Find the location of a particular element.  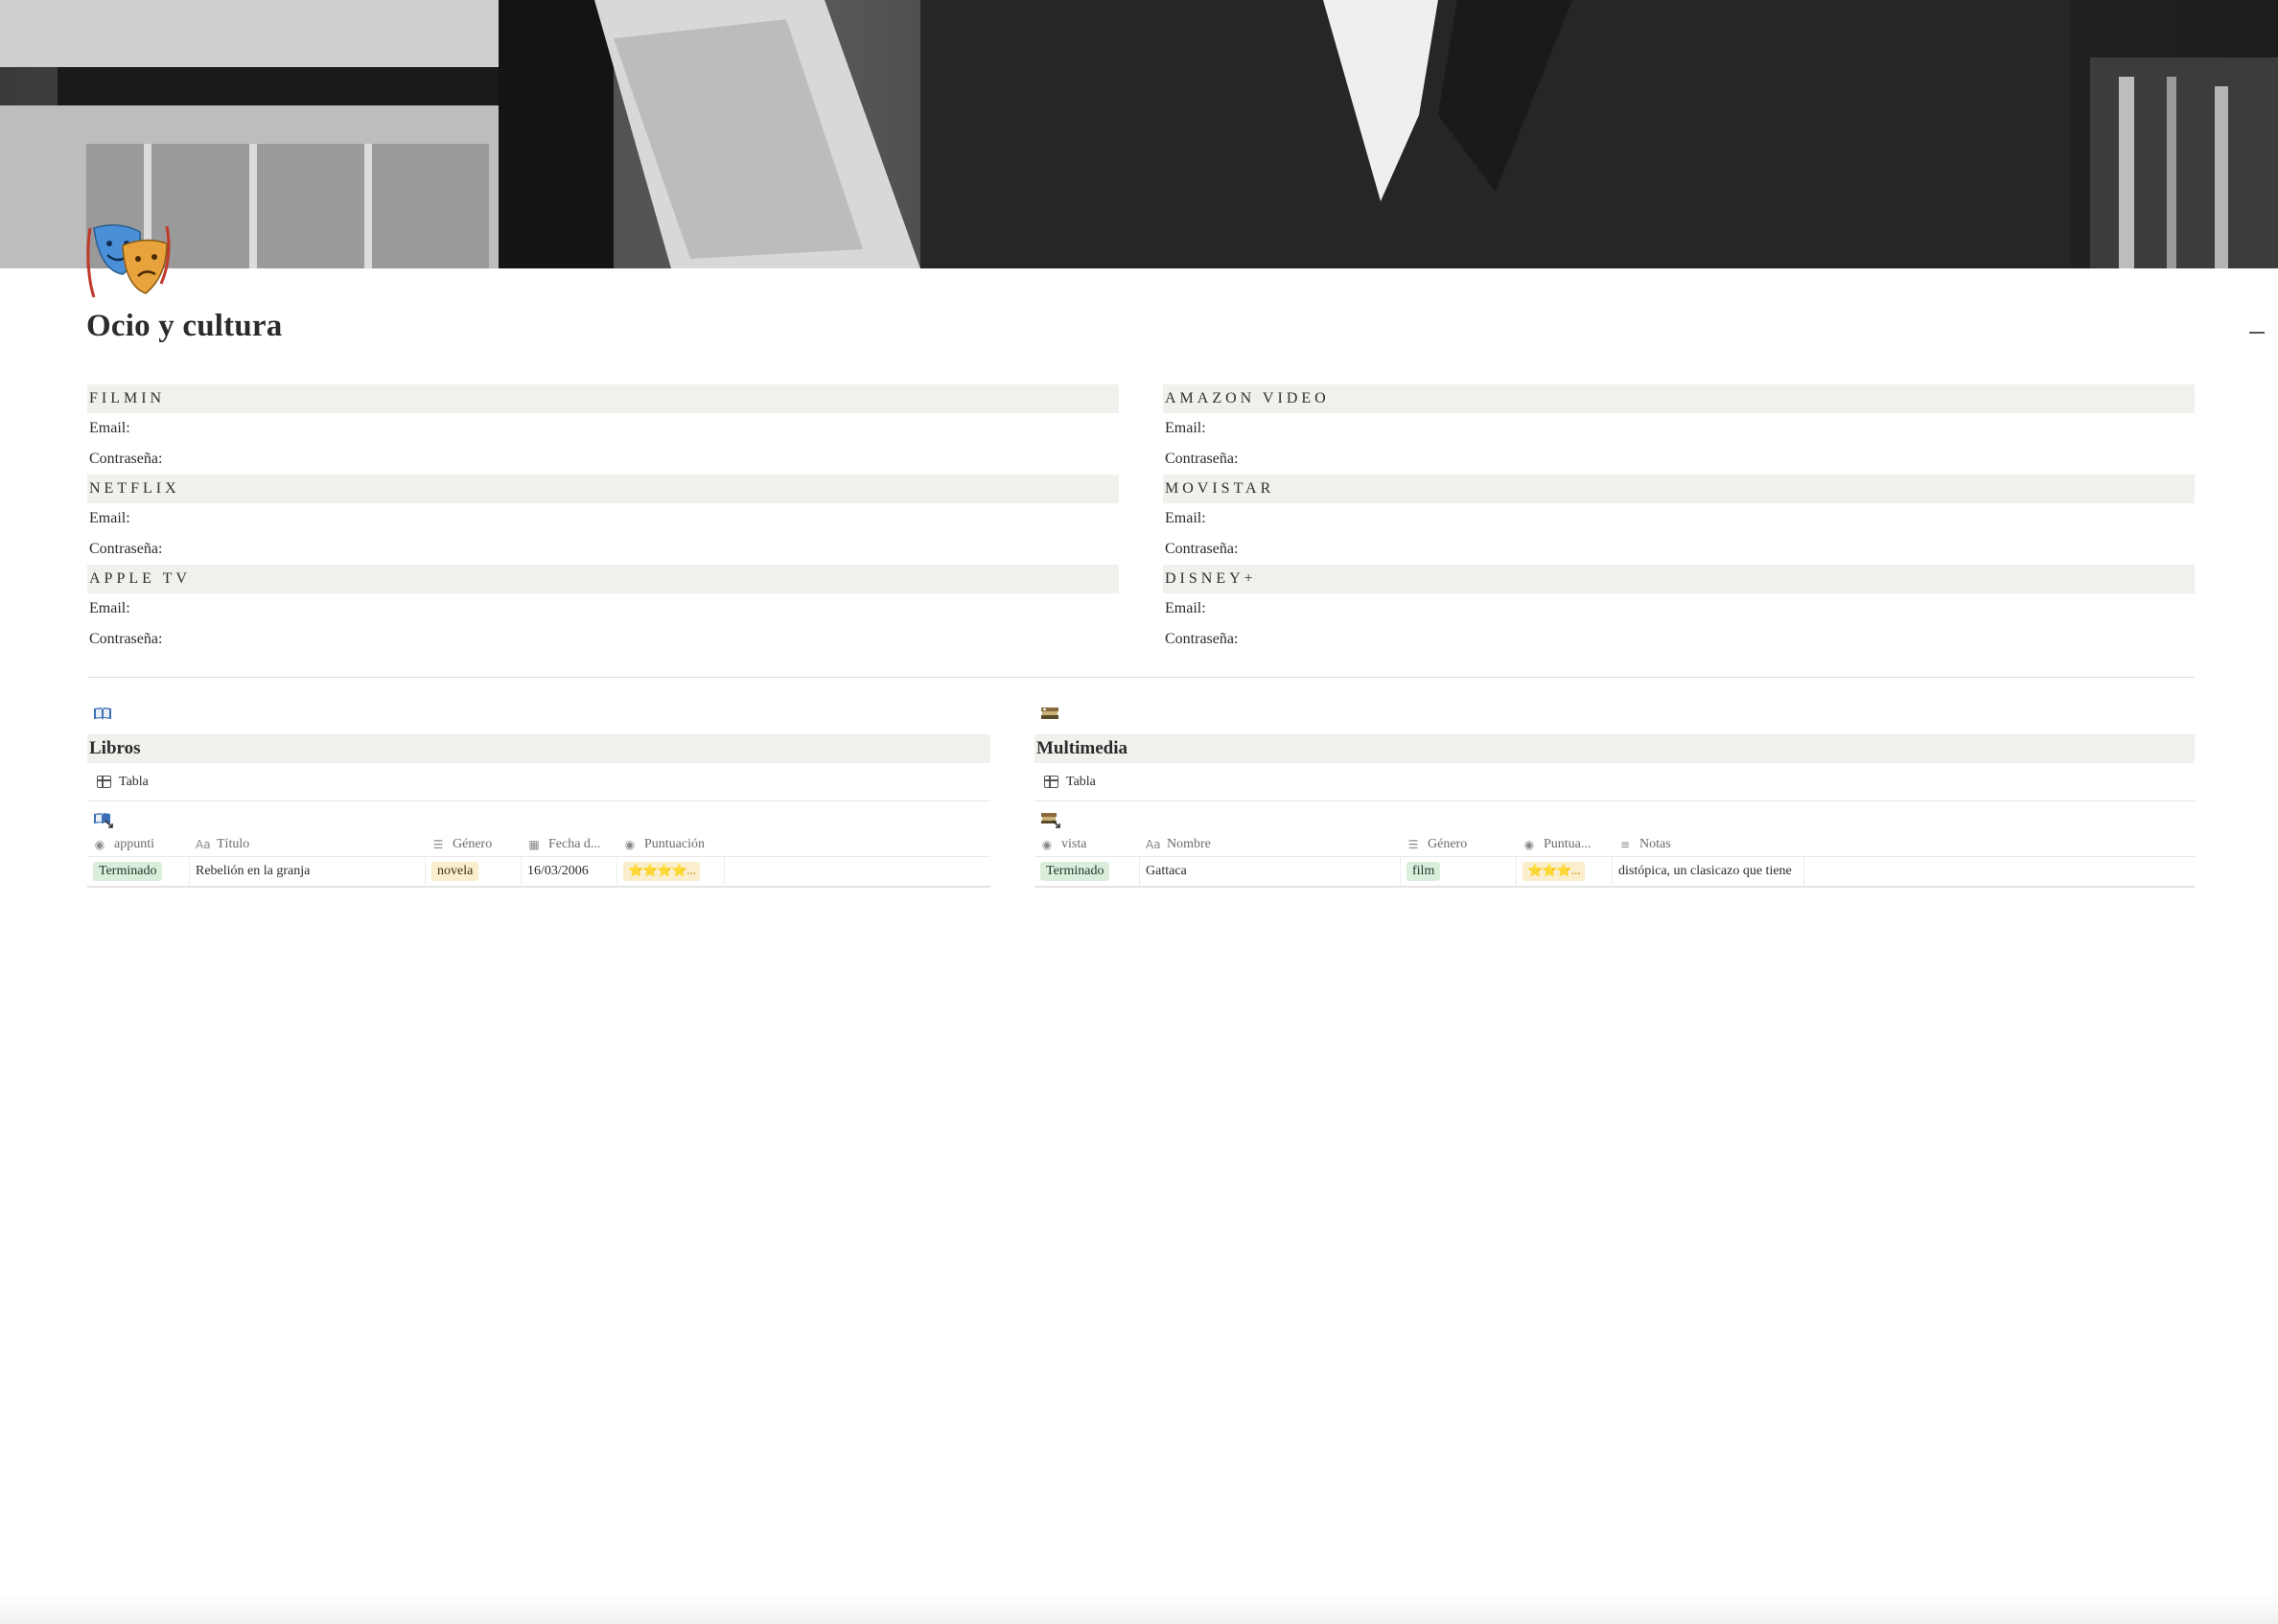

film-stack-icon is located at coordinates (1617, 715).